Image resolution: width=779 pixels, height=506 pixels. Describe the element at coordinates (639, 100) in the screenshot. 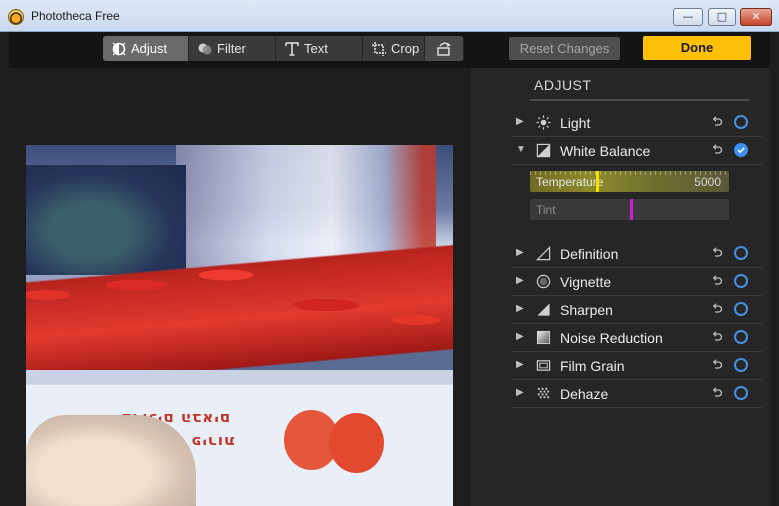

I see `panel-divider` at that location.